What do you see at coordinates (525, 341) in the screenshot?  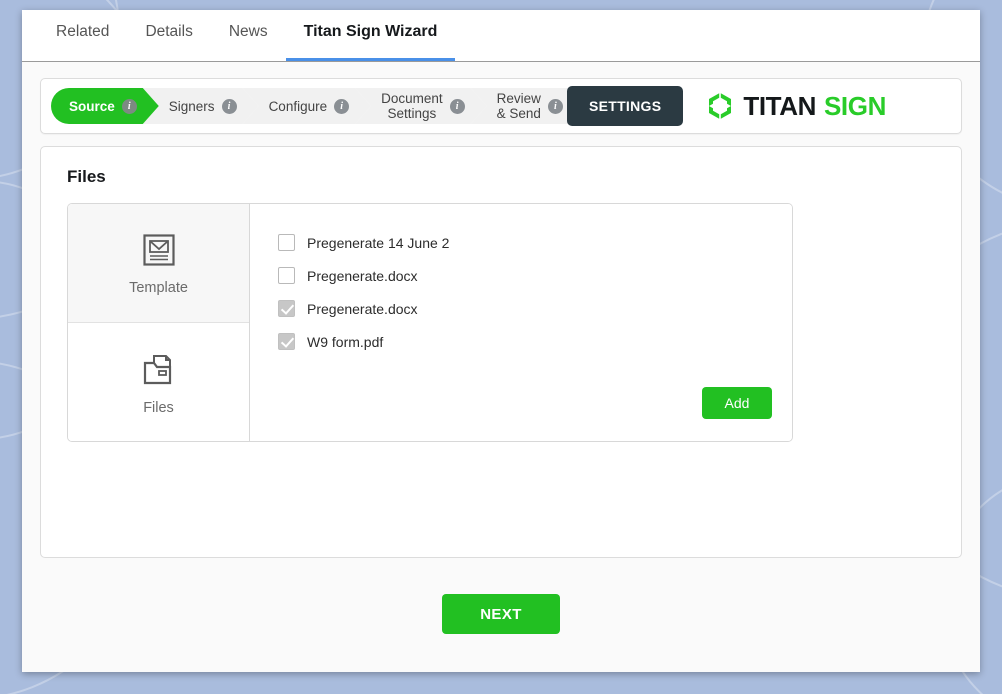 I see `list-item: W9 form.pdf` at bounding box center [525, 341].